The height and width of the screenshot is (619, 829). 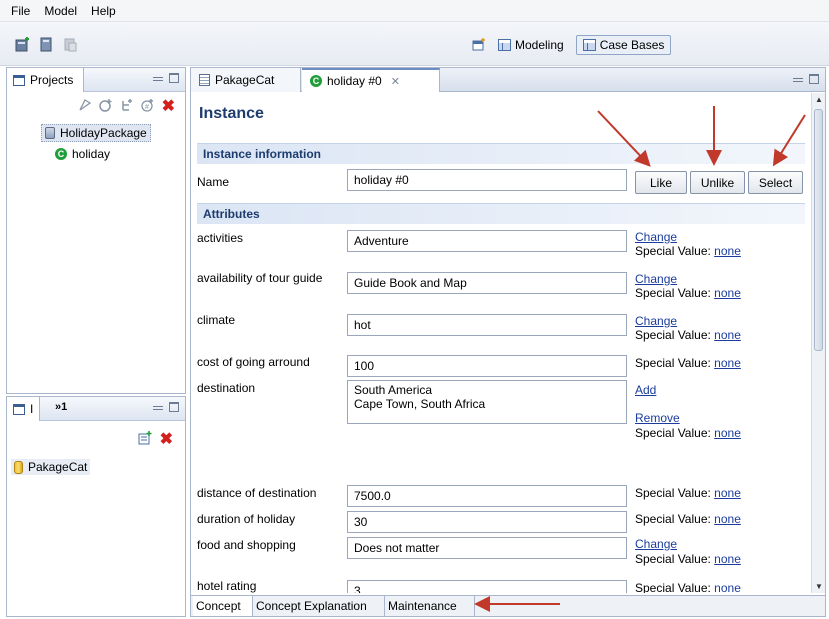 I want to click on tab-pakagecat: PakageCat, so click(x=246, y=80).